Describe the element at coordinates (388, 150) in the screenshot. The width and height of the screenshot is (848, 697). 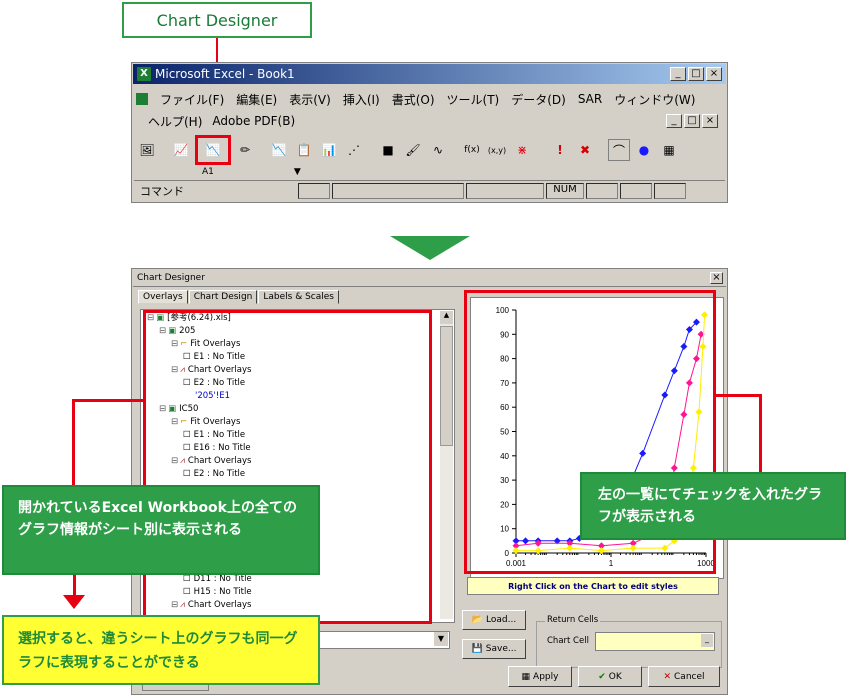
I see `dark-chart-icon: ■` at that location.